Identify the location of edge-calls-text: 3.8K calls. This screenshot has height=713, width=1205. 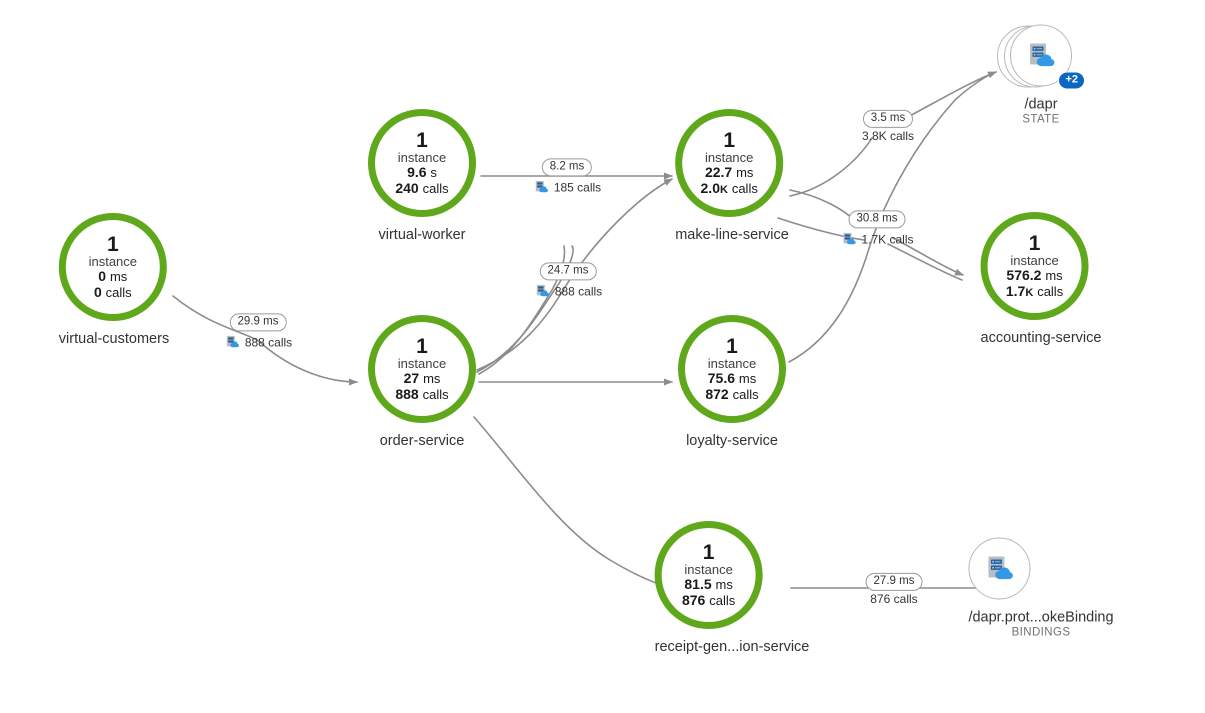
(888, 136).